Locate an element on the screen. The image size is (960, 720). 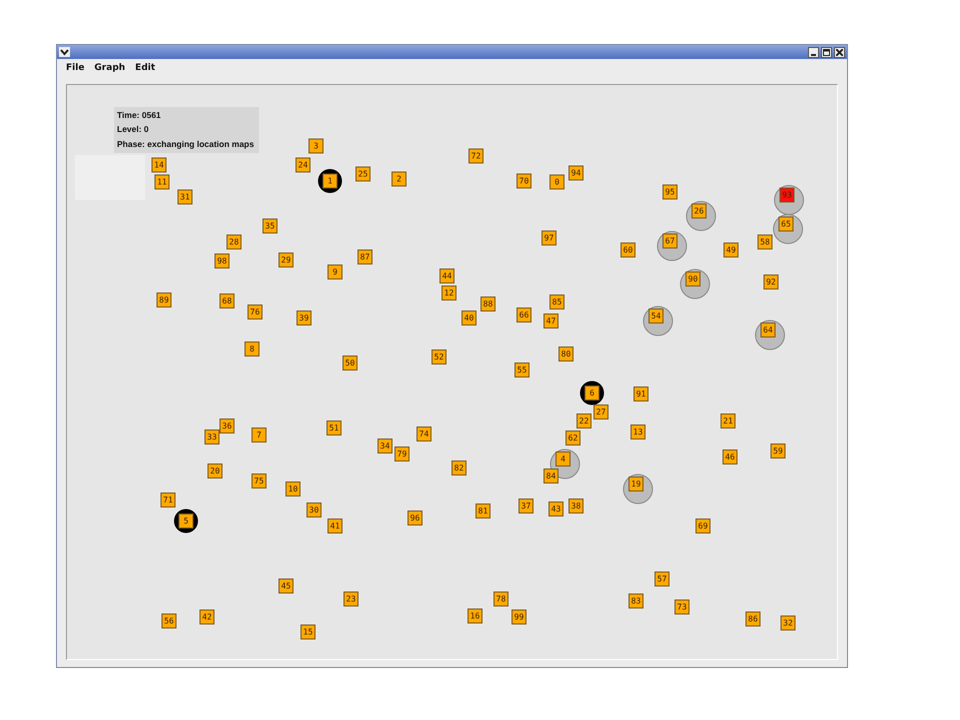
graph-node: 23 is located at coordinates (351, 599).